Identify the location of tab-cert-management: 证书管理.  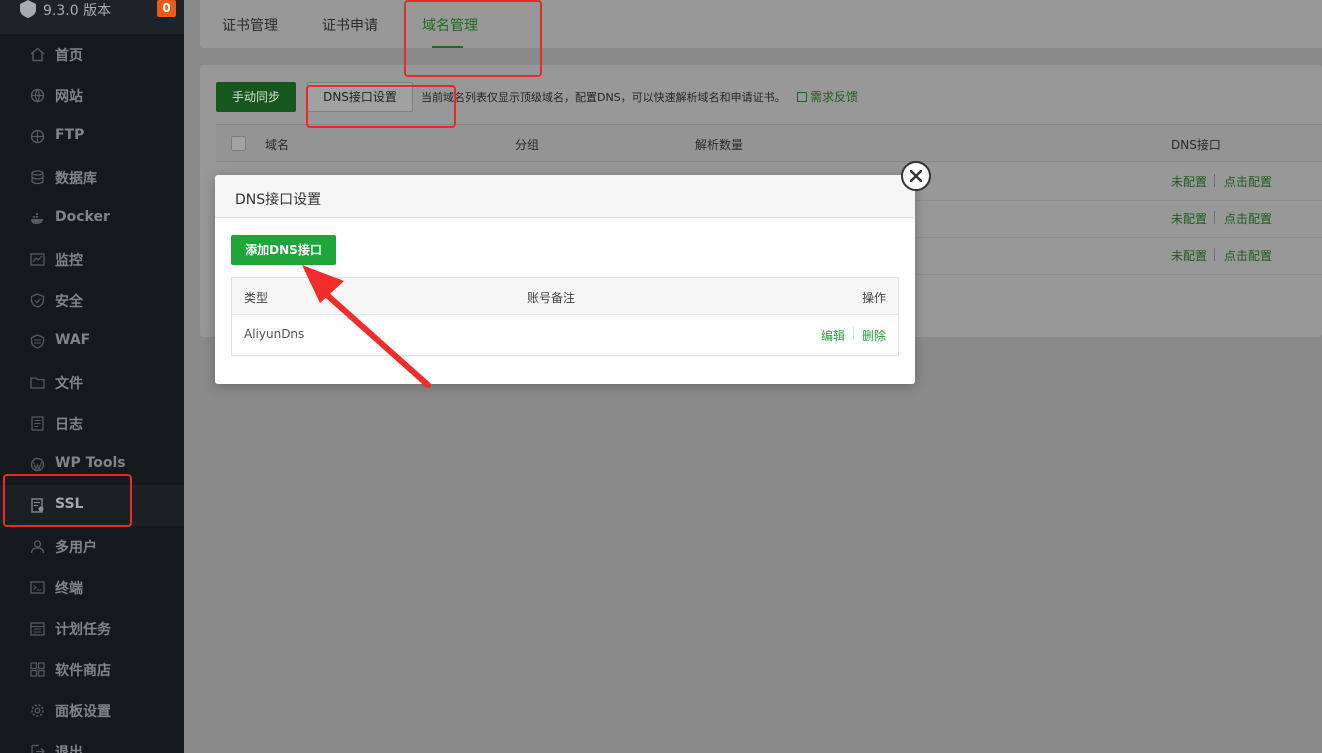
(250, 25).